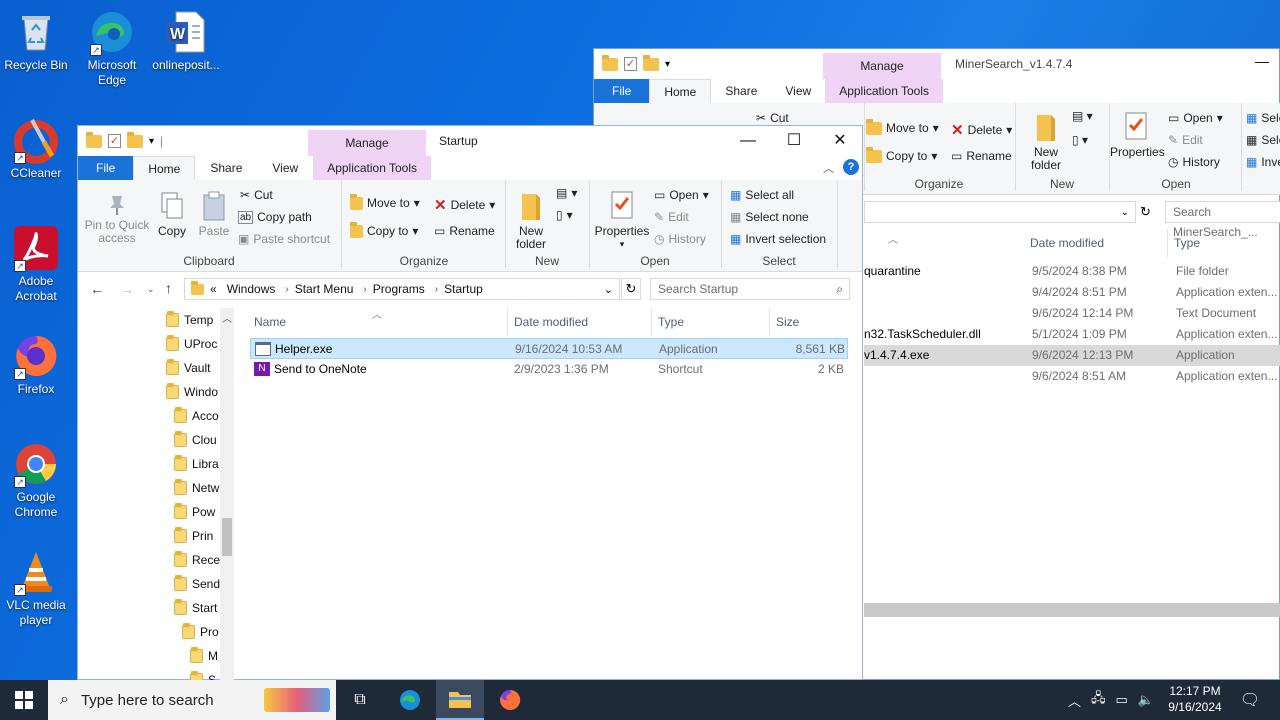  I want to click on nav-tree-item: Windo, so click(192, 392).